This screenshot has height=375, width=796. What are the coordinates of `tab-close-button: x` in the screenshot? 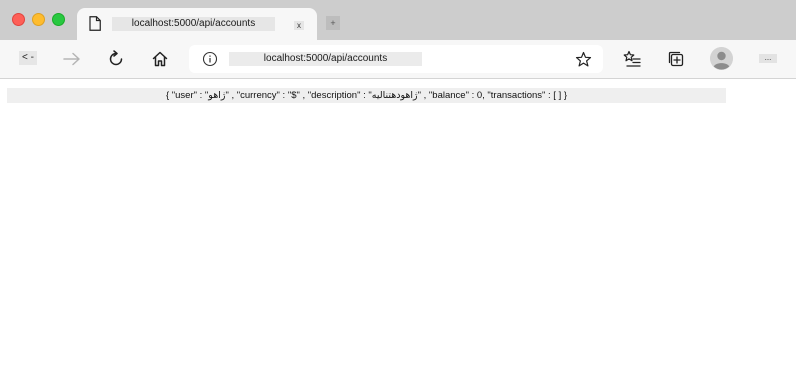 It's located at (299, 25).